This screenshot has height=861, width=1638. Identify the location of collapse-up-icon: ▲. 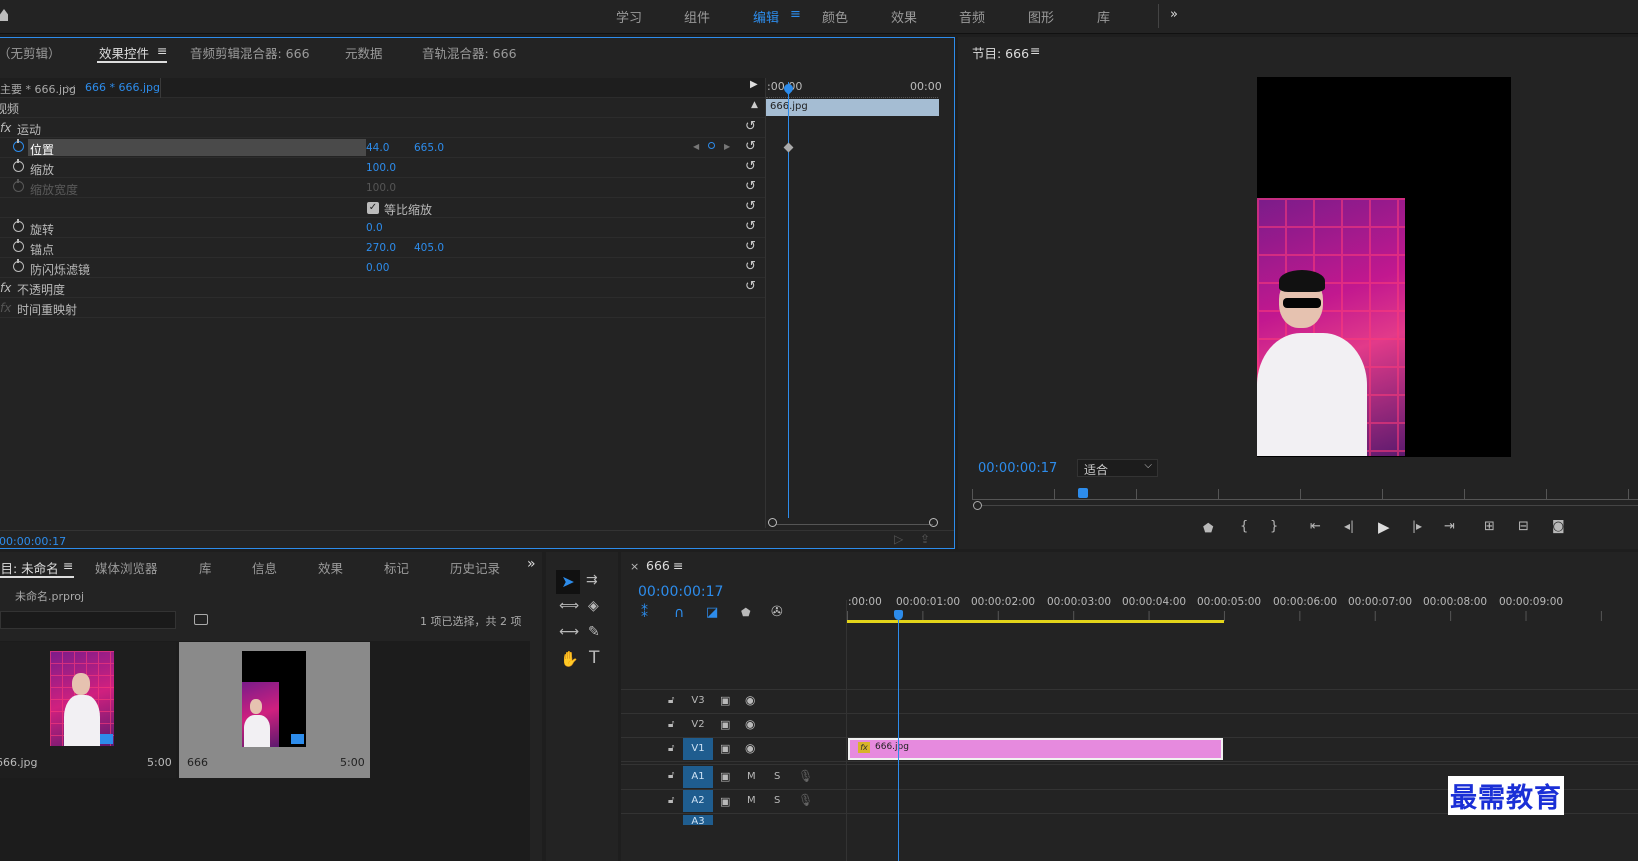
(754, 105).